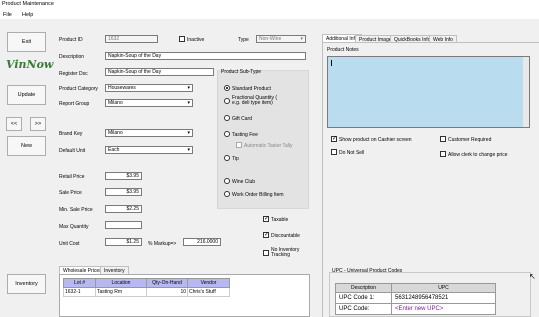 The width and height of the screenshot is (539, 317). I want to click on max-quantity-field, so click(123, 225).